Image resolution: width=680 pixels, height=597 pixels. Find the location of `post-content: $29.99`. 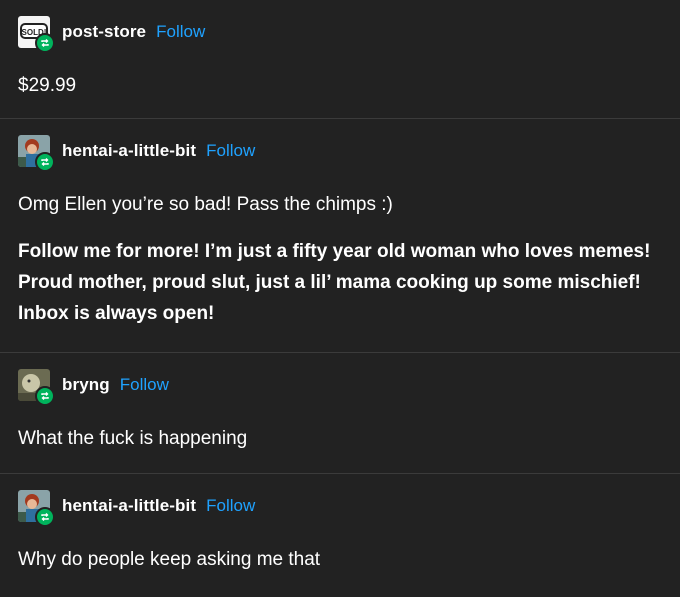

post-content: $29.99 is located at coordinates (340, 85).